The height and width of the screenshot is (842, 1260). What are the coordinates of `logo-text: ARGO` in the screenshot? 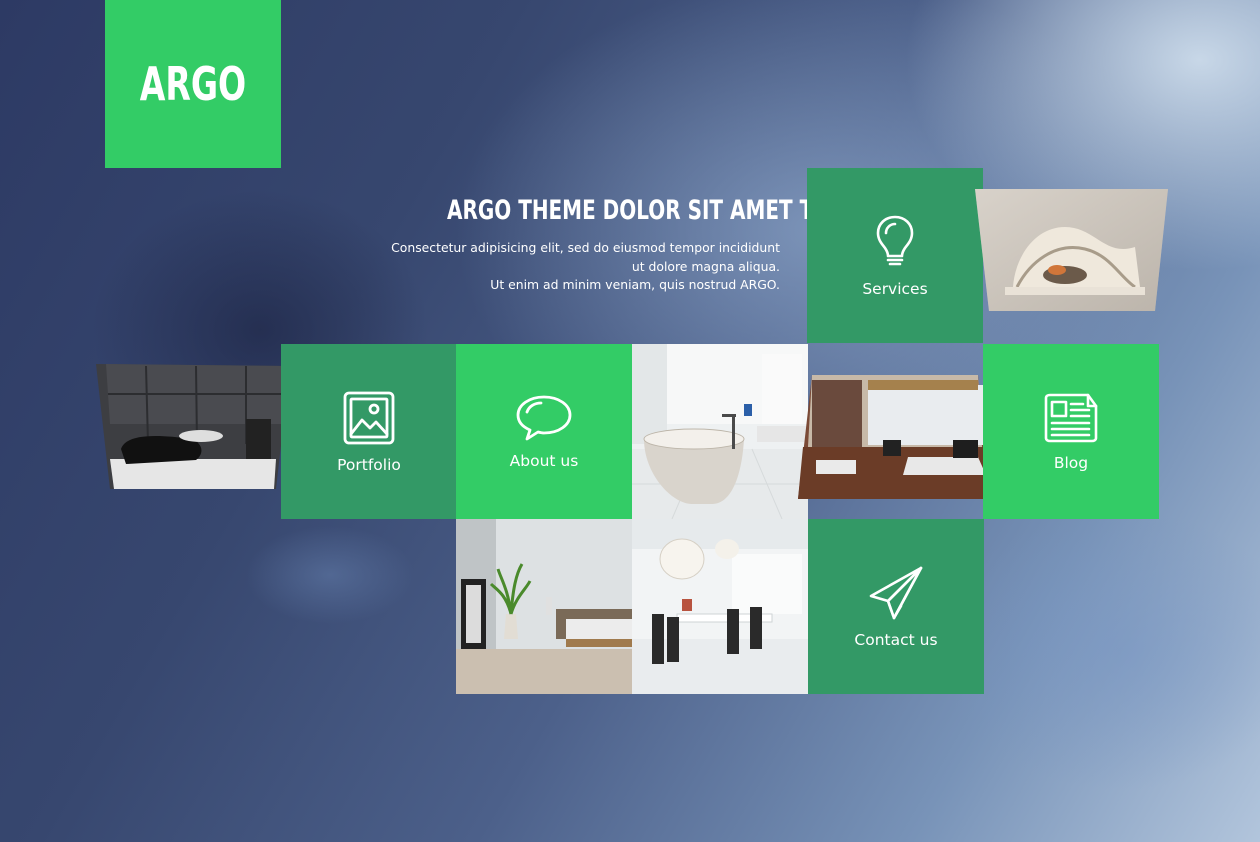 It's located at (193, 84).